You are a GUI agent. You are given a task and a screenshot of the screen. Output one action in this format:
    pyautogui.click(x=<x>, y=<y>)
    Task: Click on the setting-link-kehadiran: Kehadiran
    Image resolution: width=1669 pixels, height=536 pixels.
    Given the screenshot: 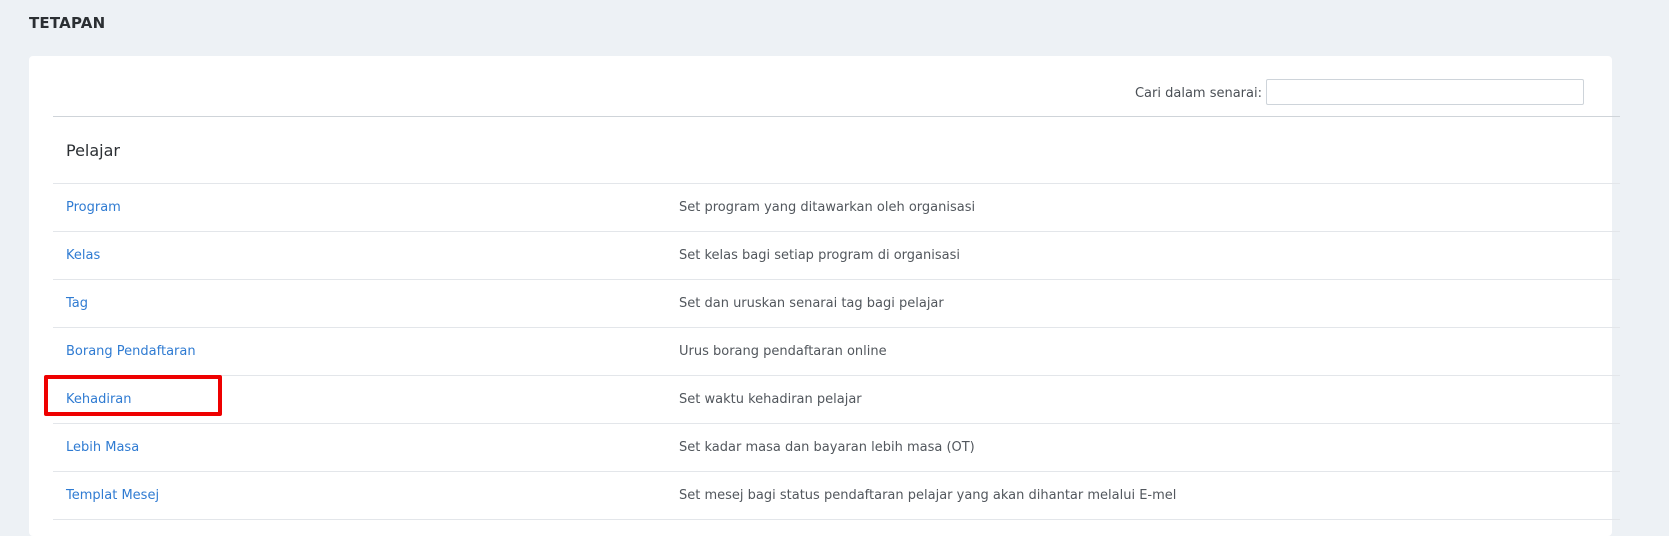 What is the action you would take?
    pyautogui.click(x=99, y=399)
    